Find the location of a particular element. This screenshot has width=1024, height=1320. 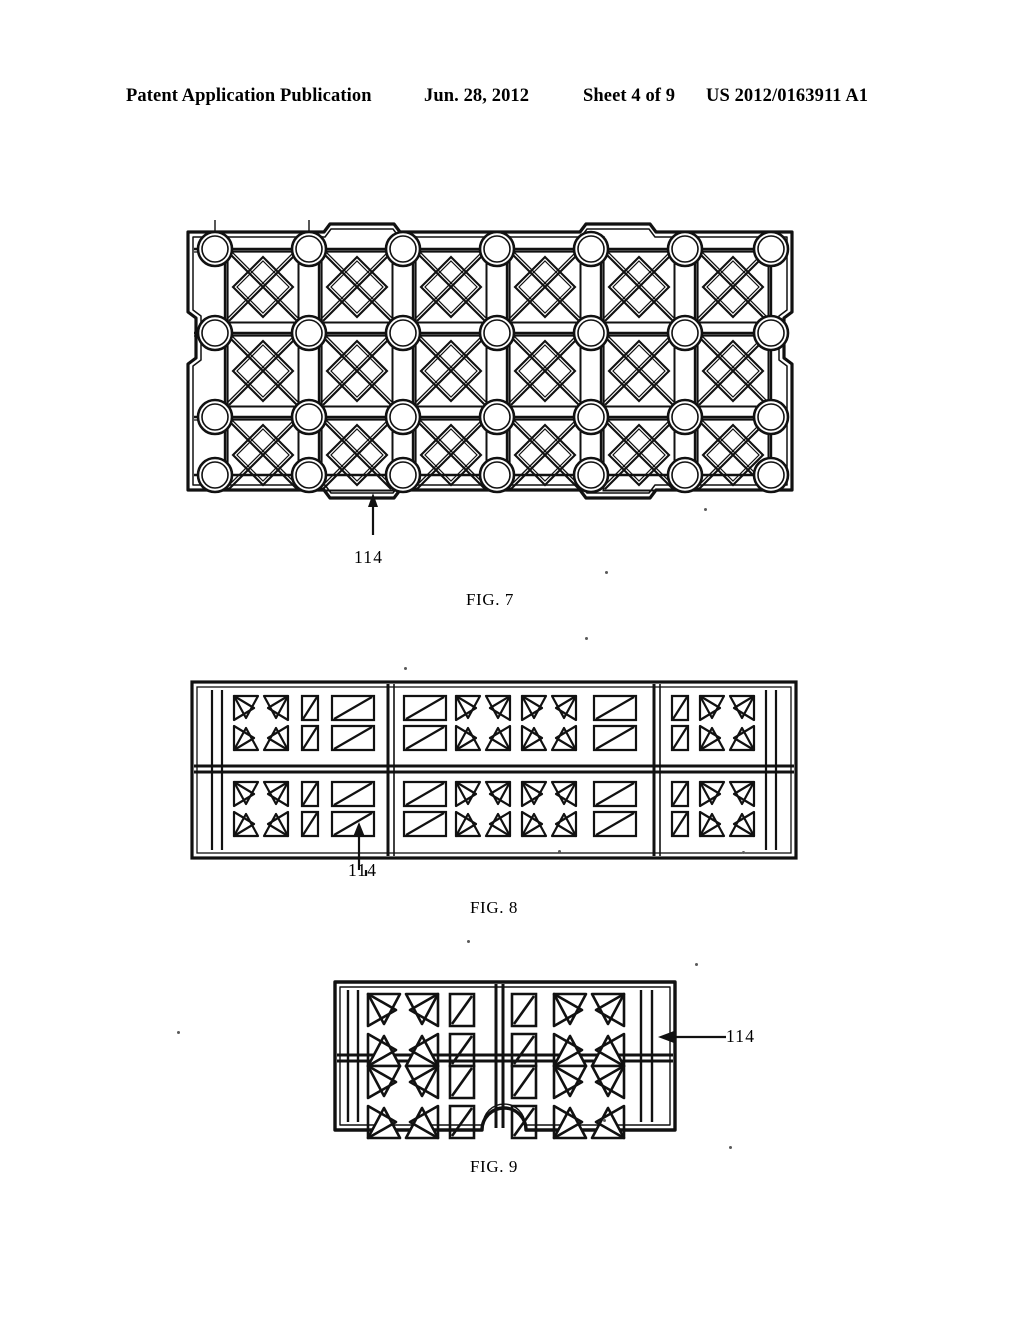

figure-8-reference-114: 114 is located at coordinates (363, 870).